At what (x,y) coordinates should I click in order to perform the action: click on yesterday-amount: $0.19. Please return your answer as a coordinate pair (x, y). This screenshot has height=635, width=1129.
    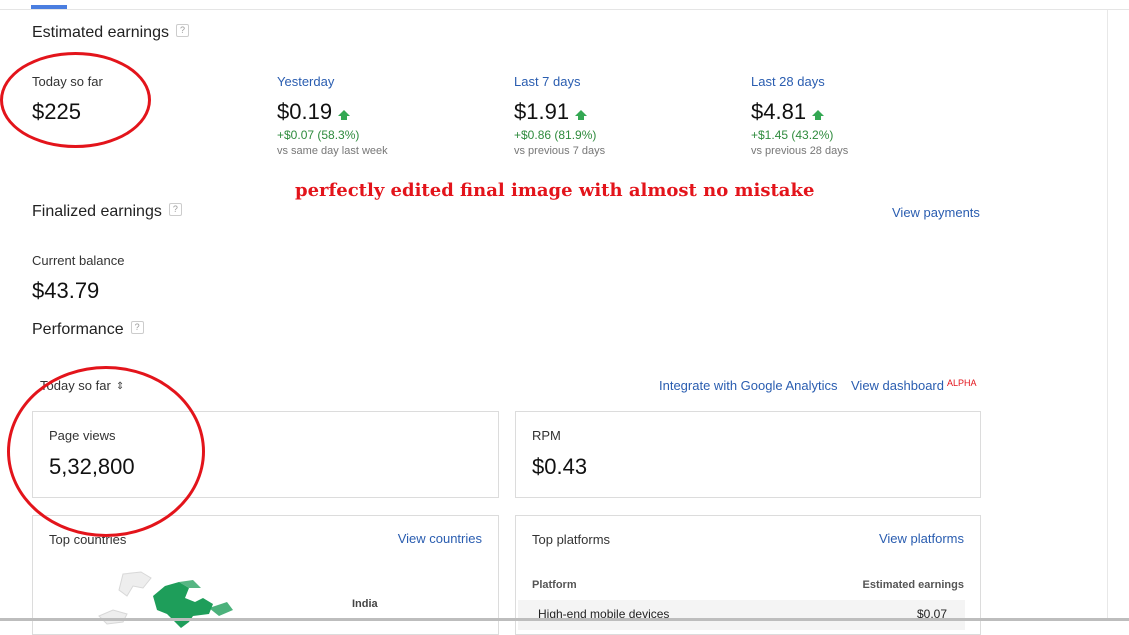
    Looking at the image, I should click on (305, 111).